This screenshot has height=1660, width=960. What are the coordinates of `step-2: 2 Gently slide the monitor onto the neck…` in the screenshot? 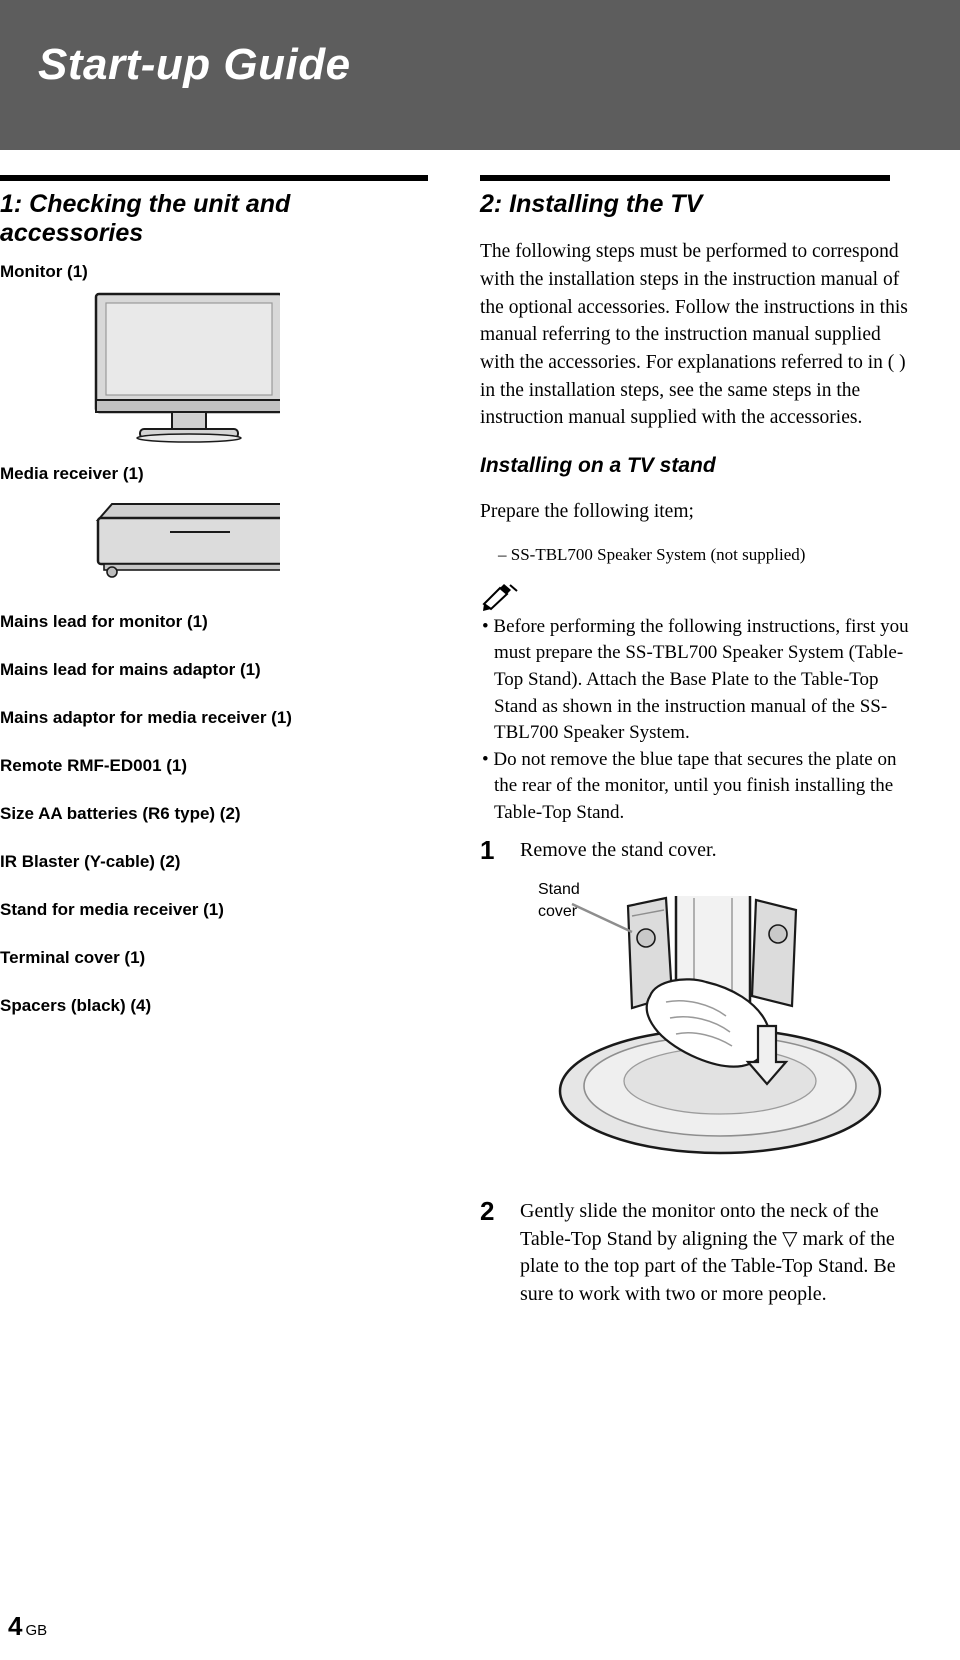 It's located at (700, 1252).